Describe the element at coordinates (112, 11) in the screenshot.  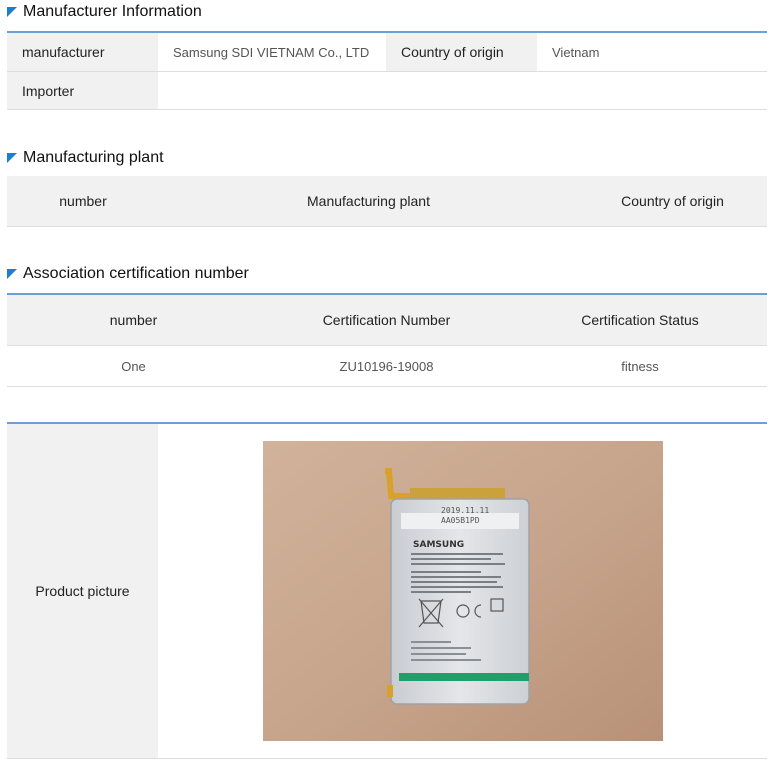
I see `section-title-text: Manufacturer Information` at that location.